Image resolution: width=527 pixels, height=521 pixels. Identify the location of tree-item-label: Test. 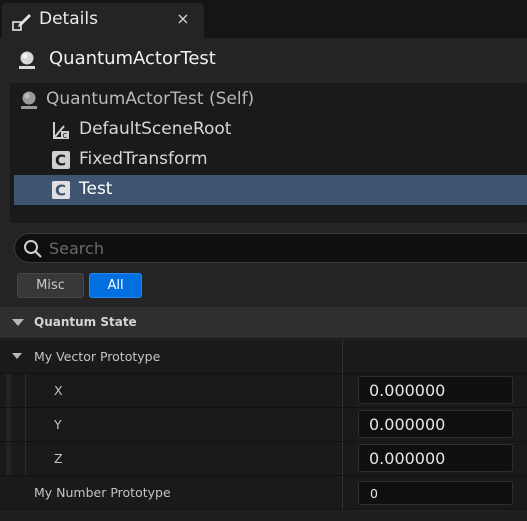
(96, 189).